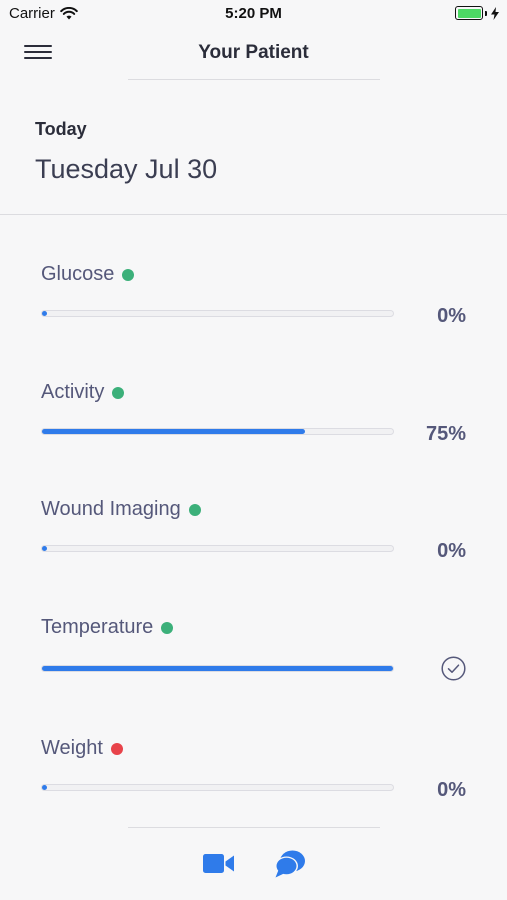 The height and width of the screenshot is (900, 507). I want to click on metric-label-weight: Weight, so click(72, 748).